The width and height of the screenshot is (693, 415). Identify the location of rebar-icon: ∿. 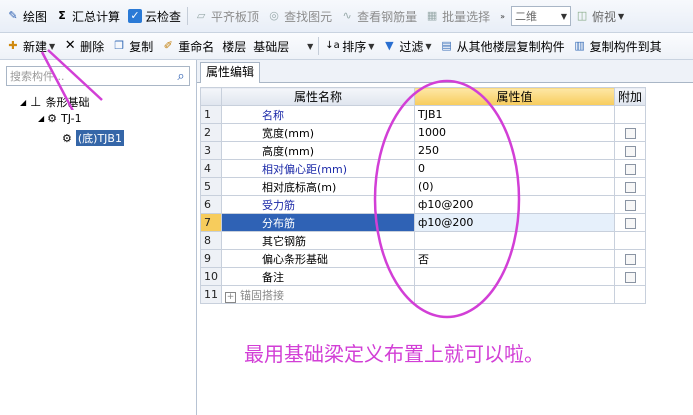
(347, 15).